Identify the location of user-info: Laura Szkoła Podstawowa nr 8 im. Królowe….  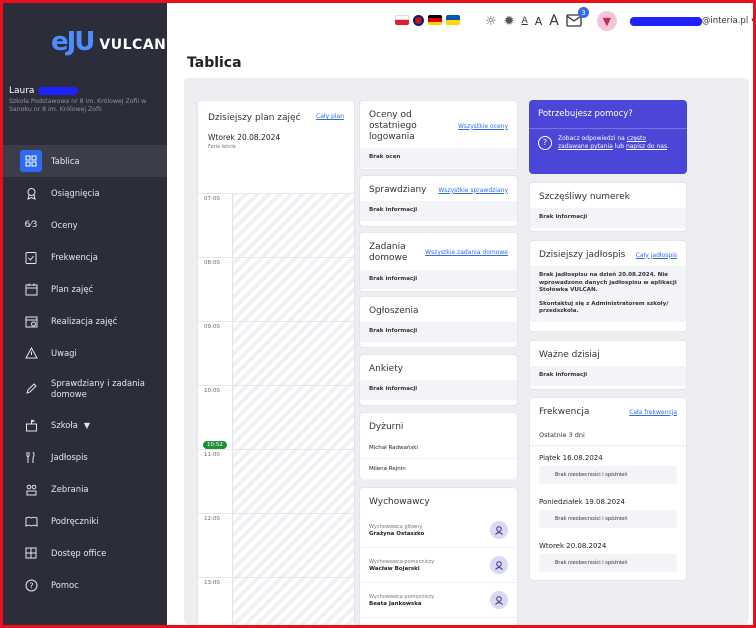
(85, 100).